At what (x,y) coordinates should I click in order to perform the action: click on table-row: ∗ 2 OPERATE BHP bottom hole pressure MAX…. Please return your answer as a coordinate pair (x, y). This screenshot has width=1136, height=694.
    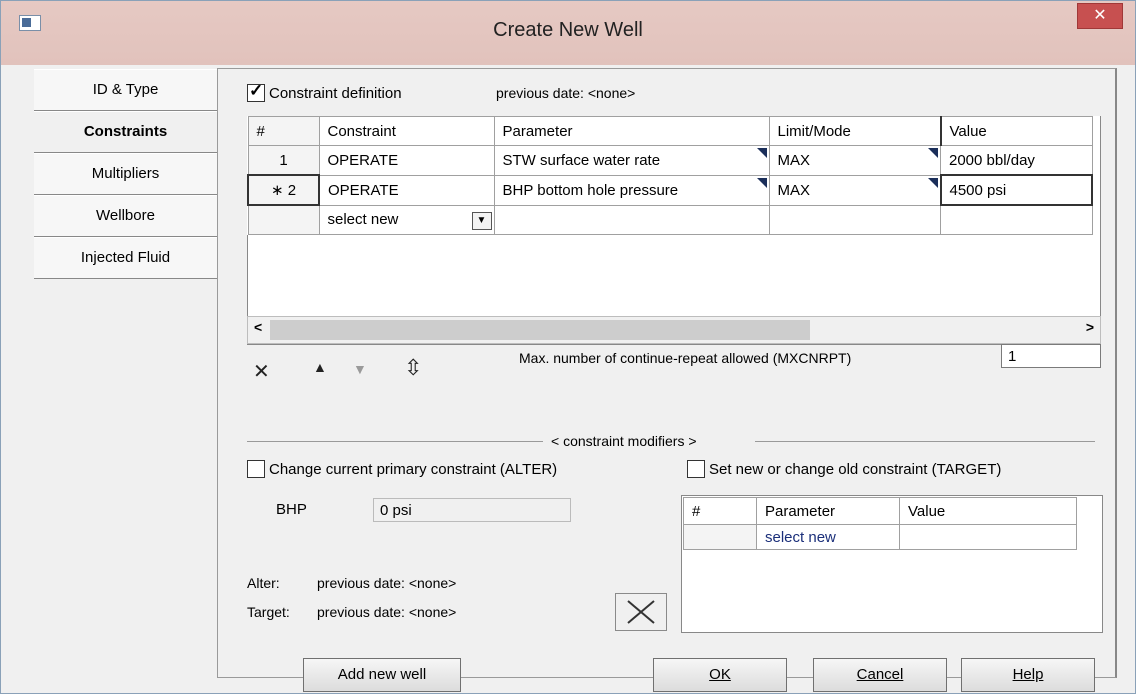
    Looking at the image, I should click on (670, 190).